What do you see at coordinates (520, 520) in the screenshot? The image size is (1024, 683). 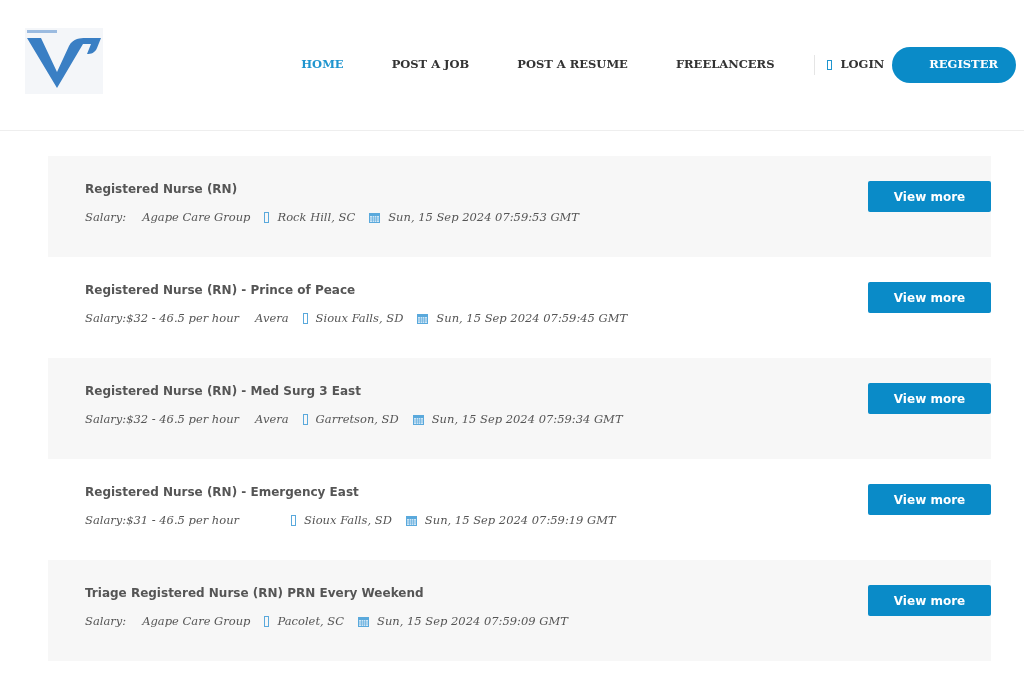 I see `date-text: Sun, 15 Sep 2024 07:59:19 GMT` at bounding box center [520, 520].